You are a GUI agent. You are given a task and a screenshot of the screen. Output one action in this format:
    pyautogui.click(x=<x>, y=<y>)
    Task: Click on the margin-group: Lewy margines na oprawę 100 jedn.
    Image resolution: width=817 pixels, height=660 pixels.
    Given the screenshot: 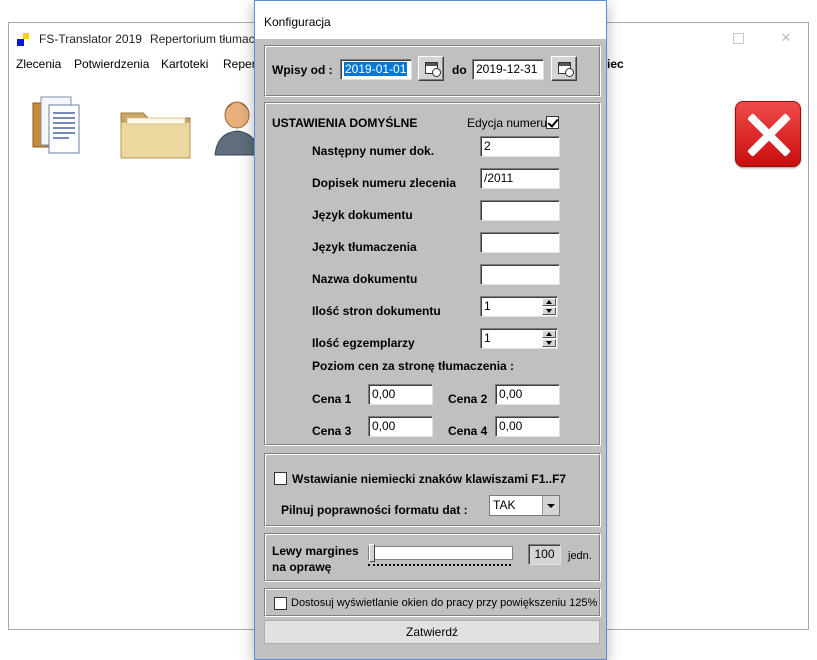 What is the action you would take?
    pyautogui.click(x=432, y=557)
    